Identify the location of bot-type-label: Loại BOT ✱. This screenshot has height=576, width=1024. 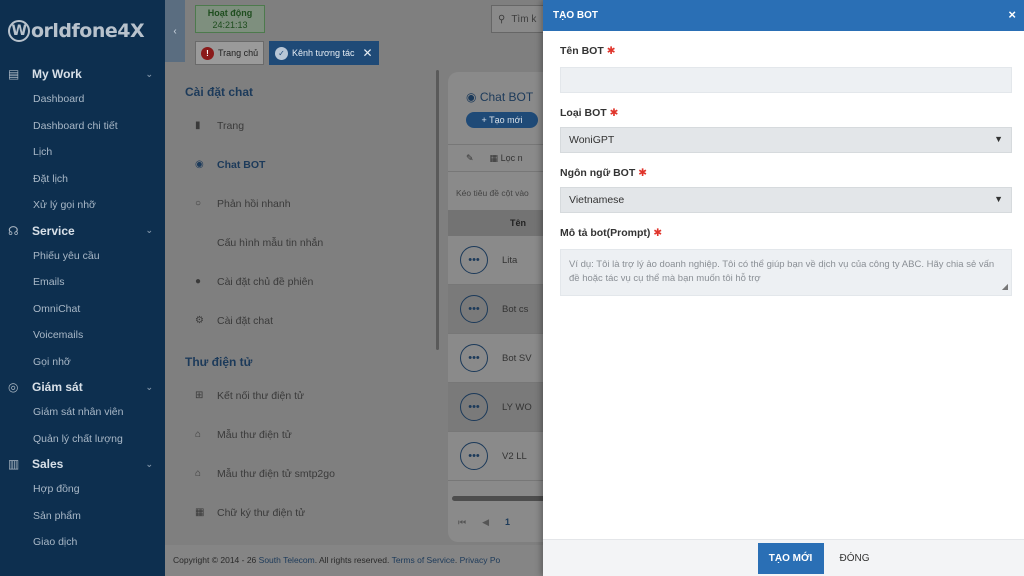
(589, 113).